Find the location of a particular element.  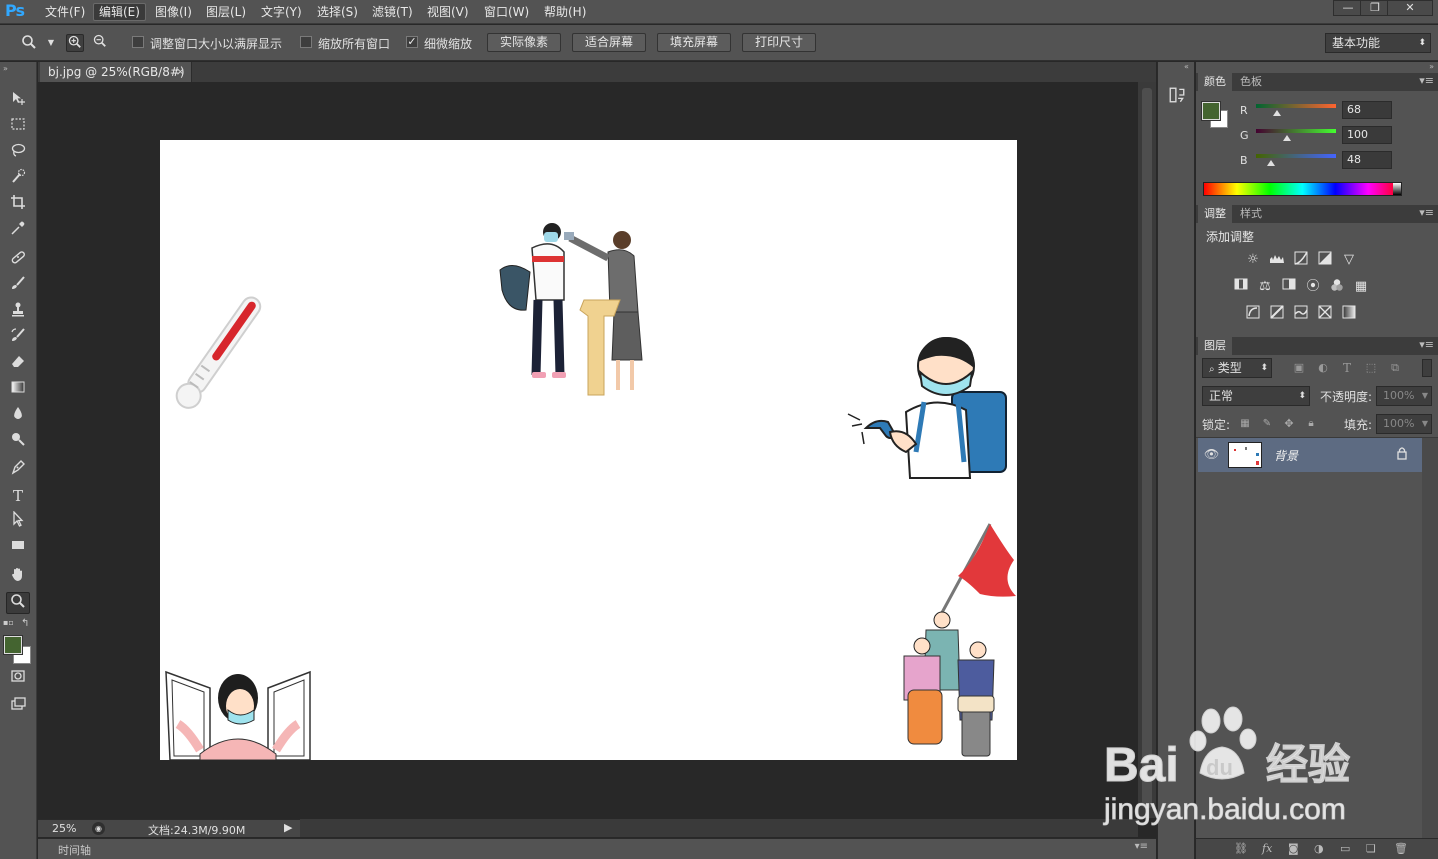

zoom-all-windows-checkbox is located at coordinates (306, 42).